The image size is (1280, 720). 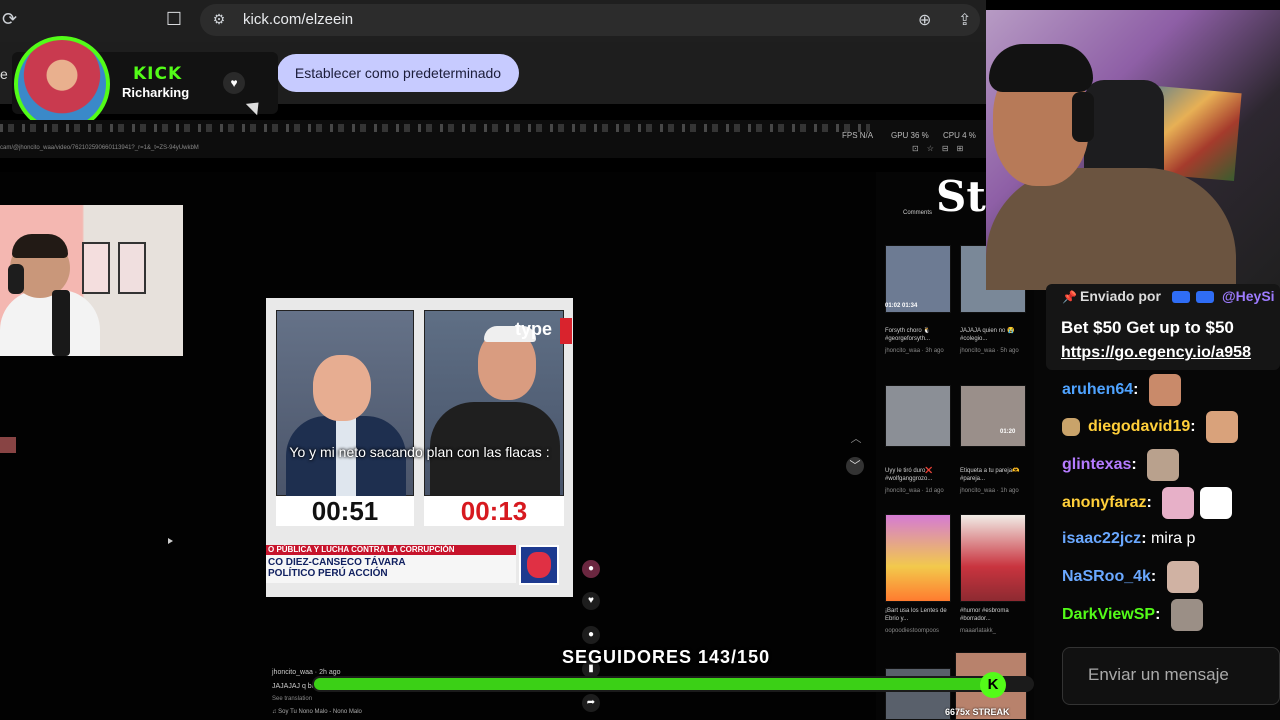 I want to click on chat-message: isaac22jcz: mira p, so click(x=1128, y=539).